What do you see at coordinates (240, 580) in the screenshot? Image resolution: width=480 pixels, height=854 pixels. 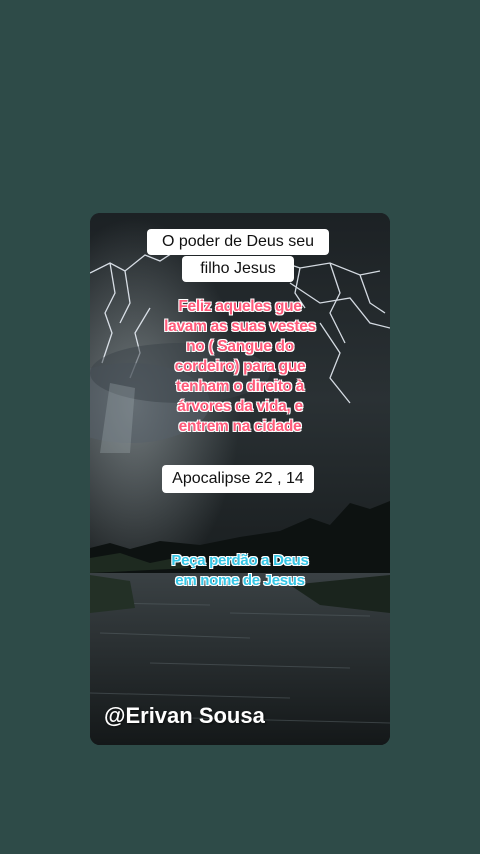 I see `plea-line: em nome de Jesus` at bounding box center [240, 580].